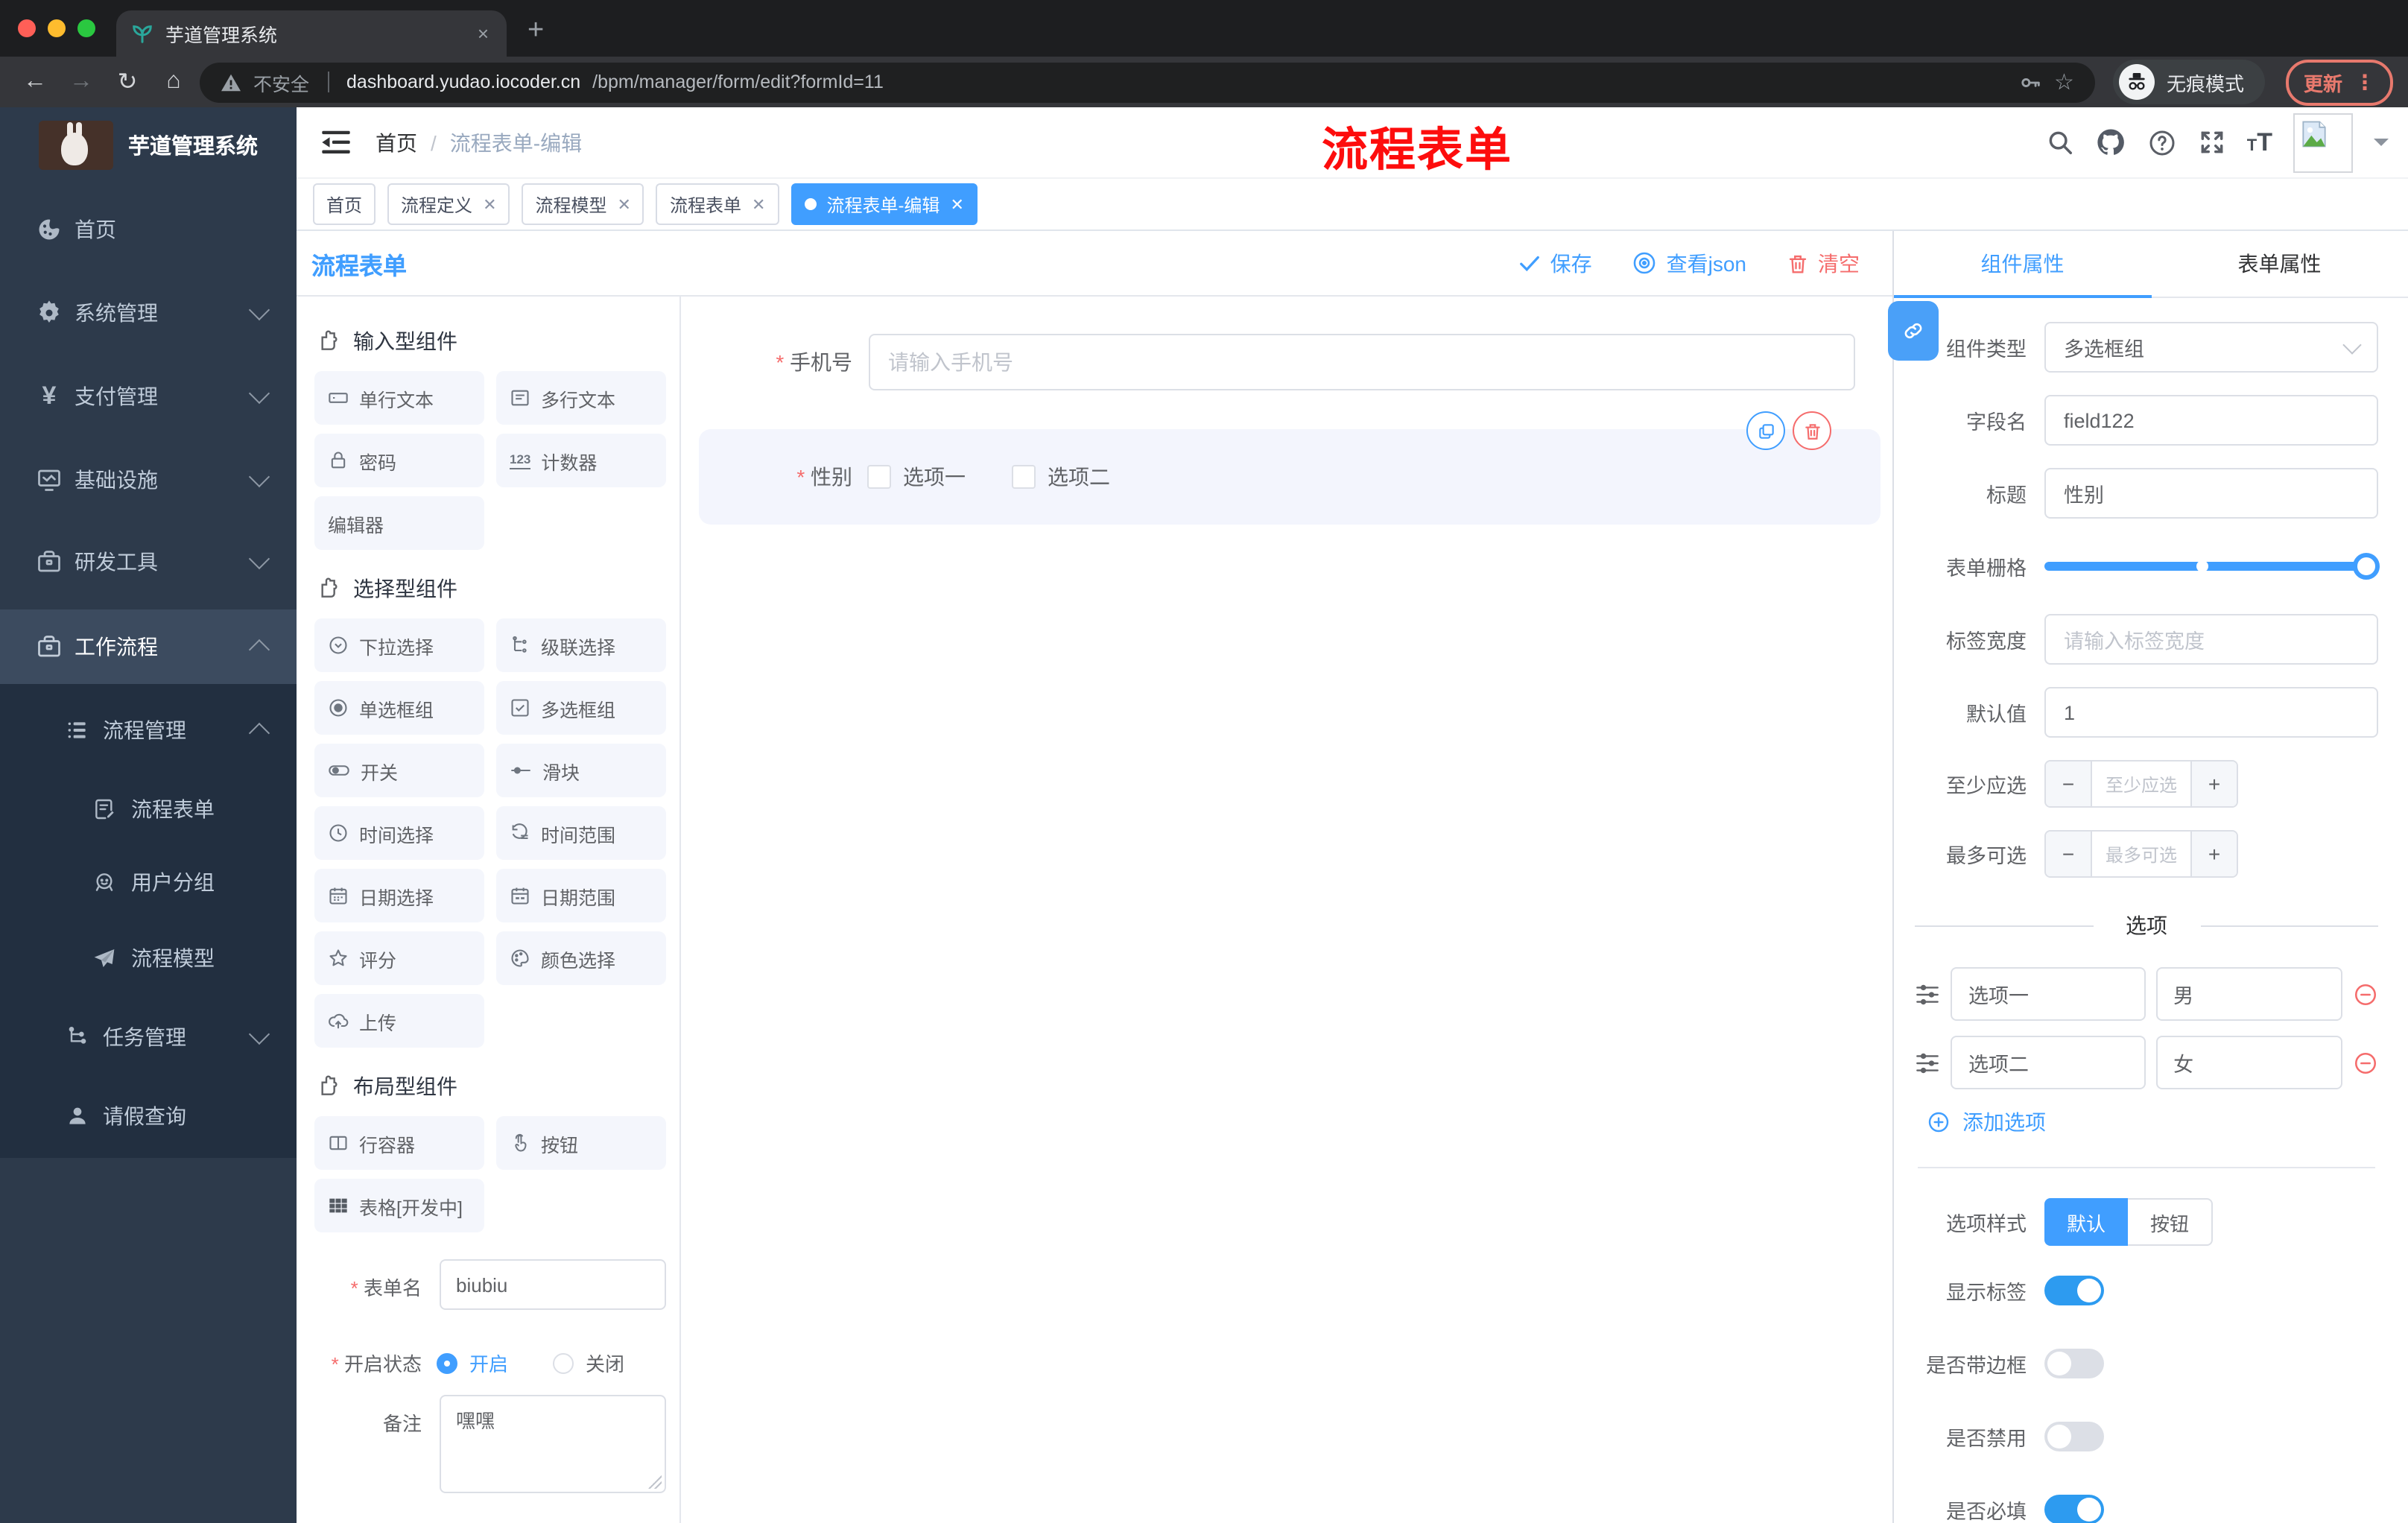 This screenshot has height=1523, width=2408. Describe the element at coordinates (148, 313) in the screenshot. I see `sidebar-item-system: 系统管理` at that location.